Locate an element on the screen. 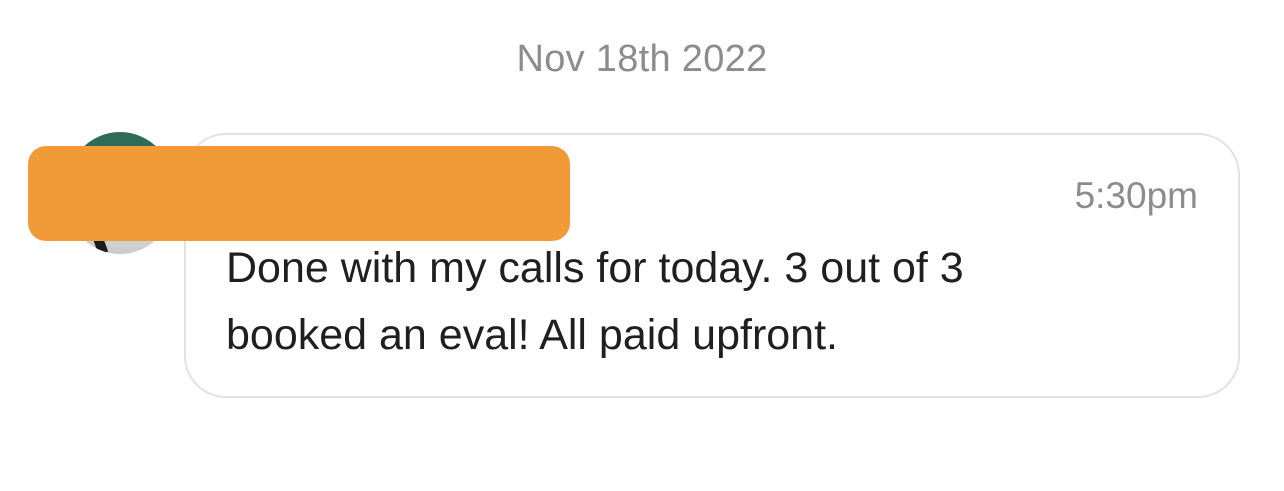 The height and width of the screenshot is (491, 1284). date-divider: Nov 18th 2022 is located at coordinates (642, 59).